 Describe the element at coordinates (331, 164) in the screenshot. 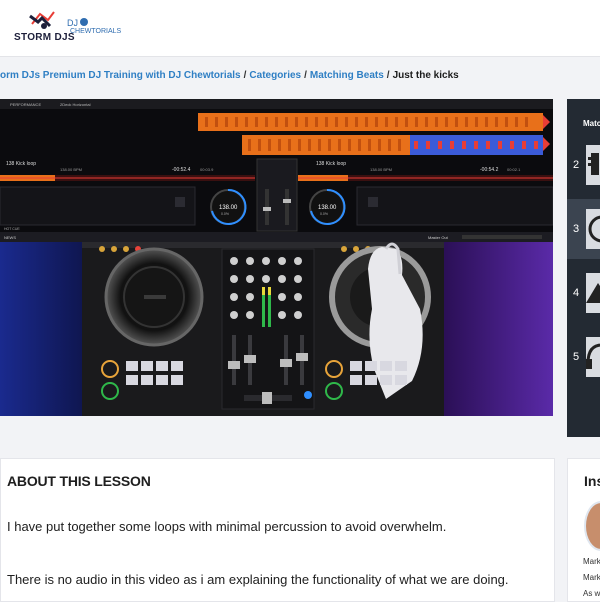

I see `deck-right-title: 138 Kick loop` at that location.